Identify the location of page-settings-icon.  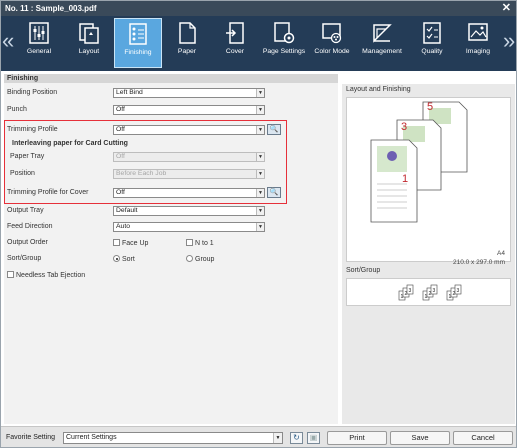
(284, 33).